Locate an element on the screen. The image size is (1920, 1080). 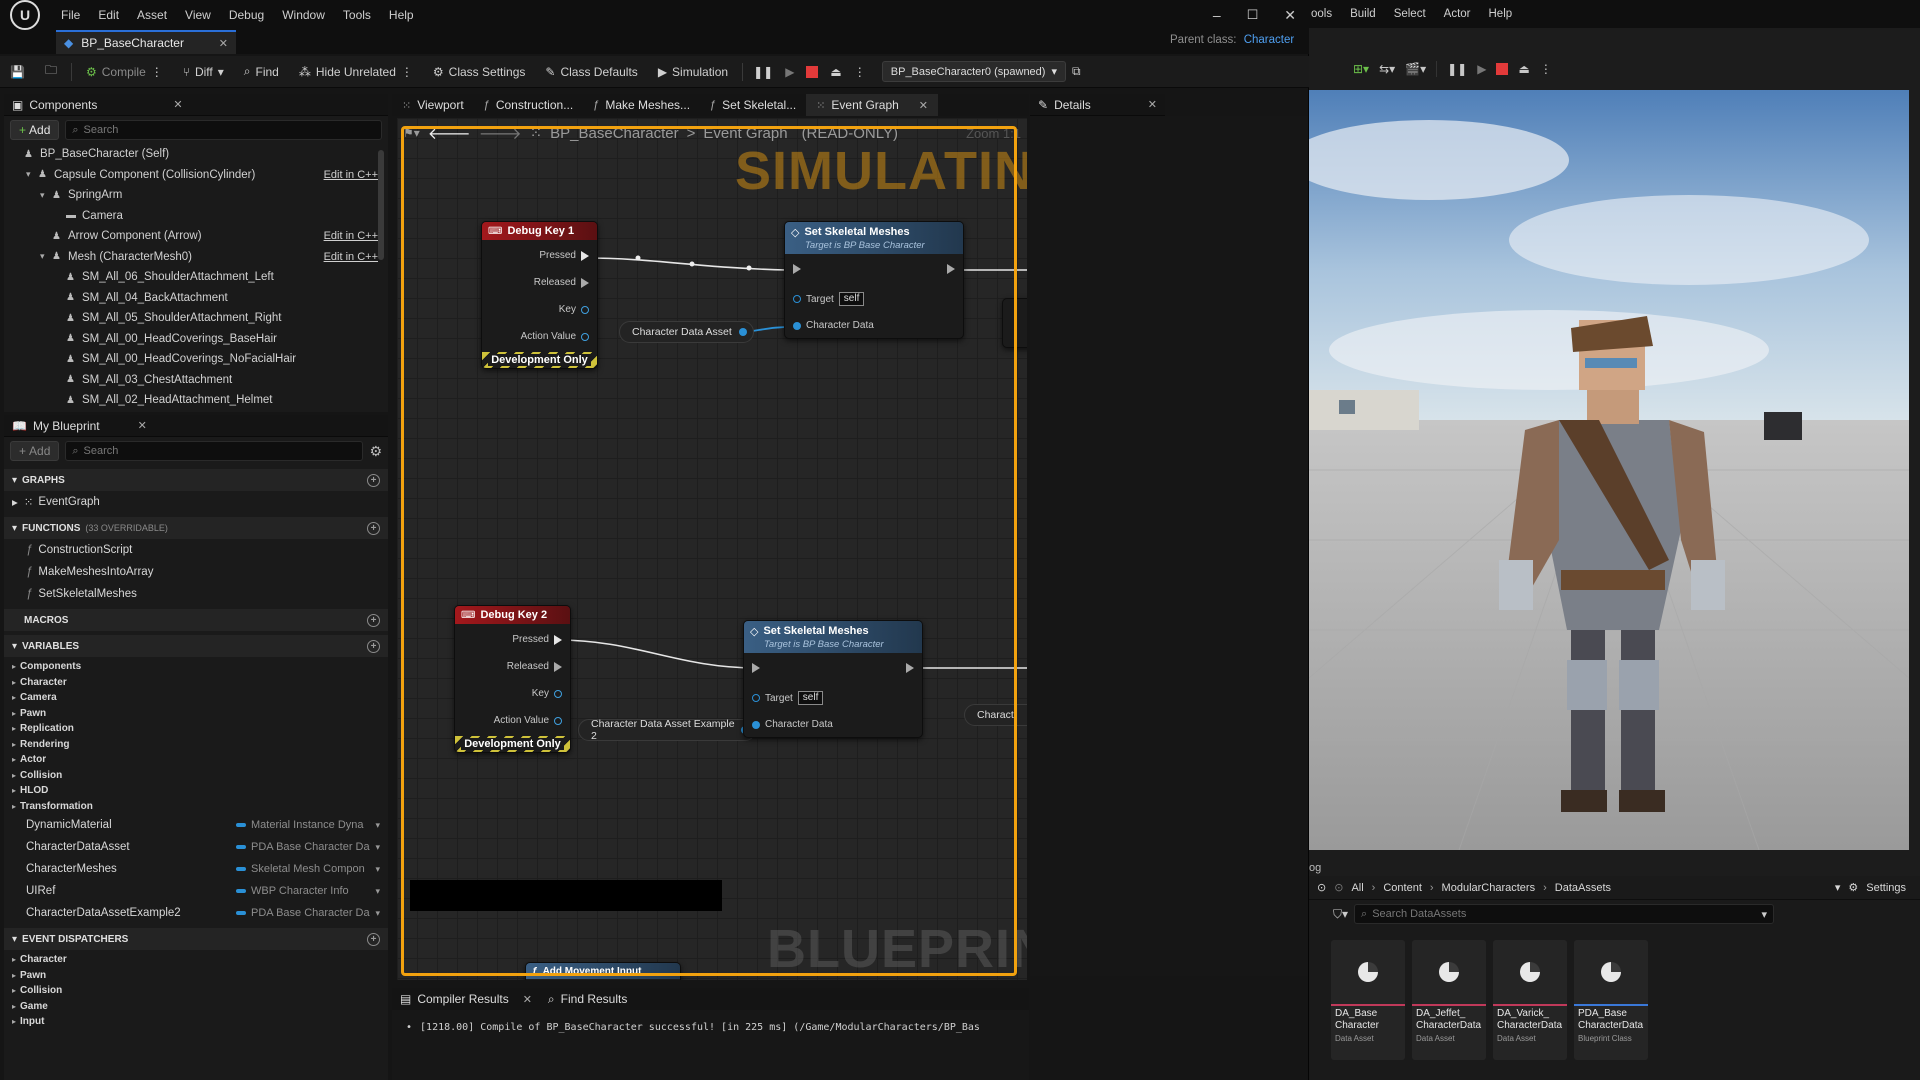
components-tab: ▣ Components ✕ is located at coordinates (196, 105).